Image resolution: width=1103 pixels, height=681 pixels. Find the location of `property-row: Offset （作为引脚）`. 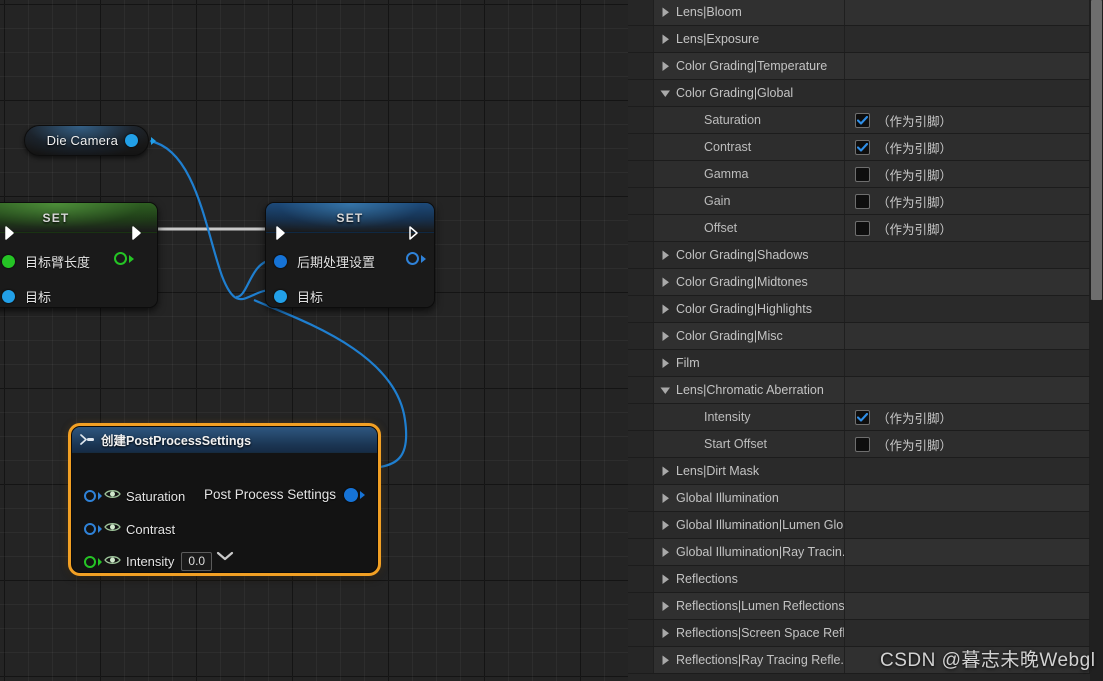

property-row: Offset （作为引脚） is located at coordinates (865, 228).